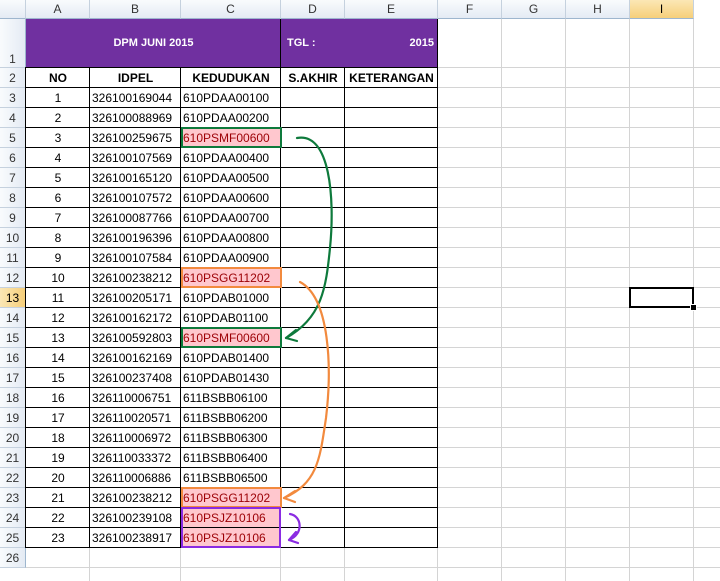 Image resolution: width=720 pixels, height=581 pixels. What do you see at coordinates (231, 78) in the screenshot?
I see `header-kedudukan: KEDUDUKAN` at bounding box center [231, 78].